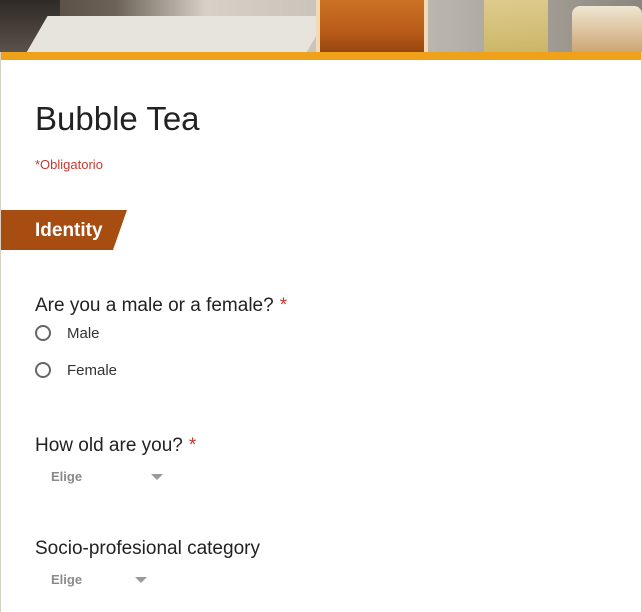 Image resolution: width=642 pixels, height=612 pixels. I want to click on section-header-identity: Identity, so click(64, 230).